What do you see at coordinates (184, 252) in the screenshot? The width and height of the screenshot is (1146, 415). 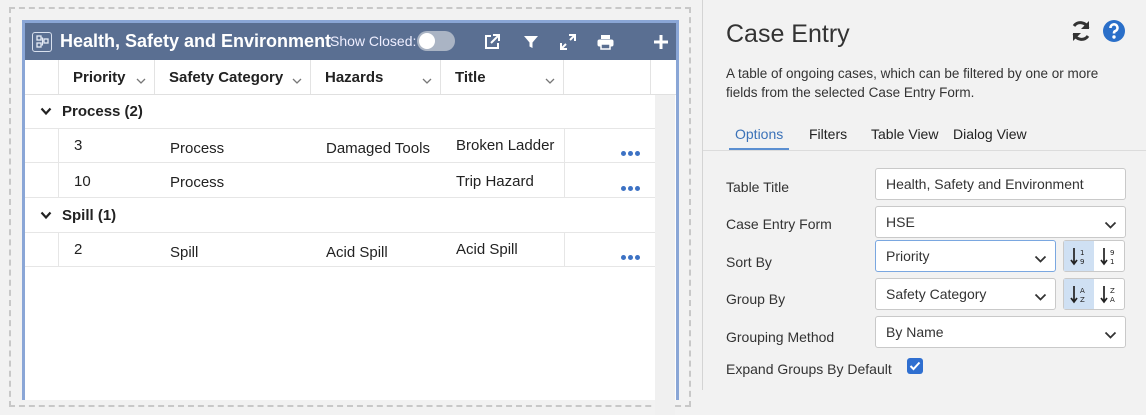 I see `cell-category: Spill` at bounding box center [184, 252].